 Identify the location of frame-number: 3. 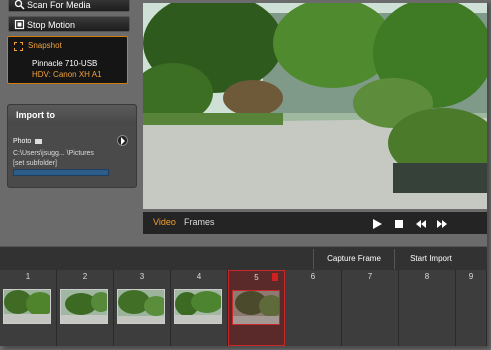
(142, 276).